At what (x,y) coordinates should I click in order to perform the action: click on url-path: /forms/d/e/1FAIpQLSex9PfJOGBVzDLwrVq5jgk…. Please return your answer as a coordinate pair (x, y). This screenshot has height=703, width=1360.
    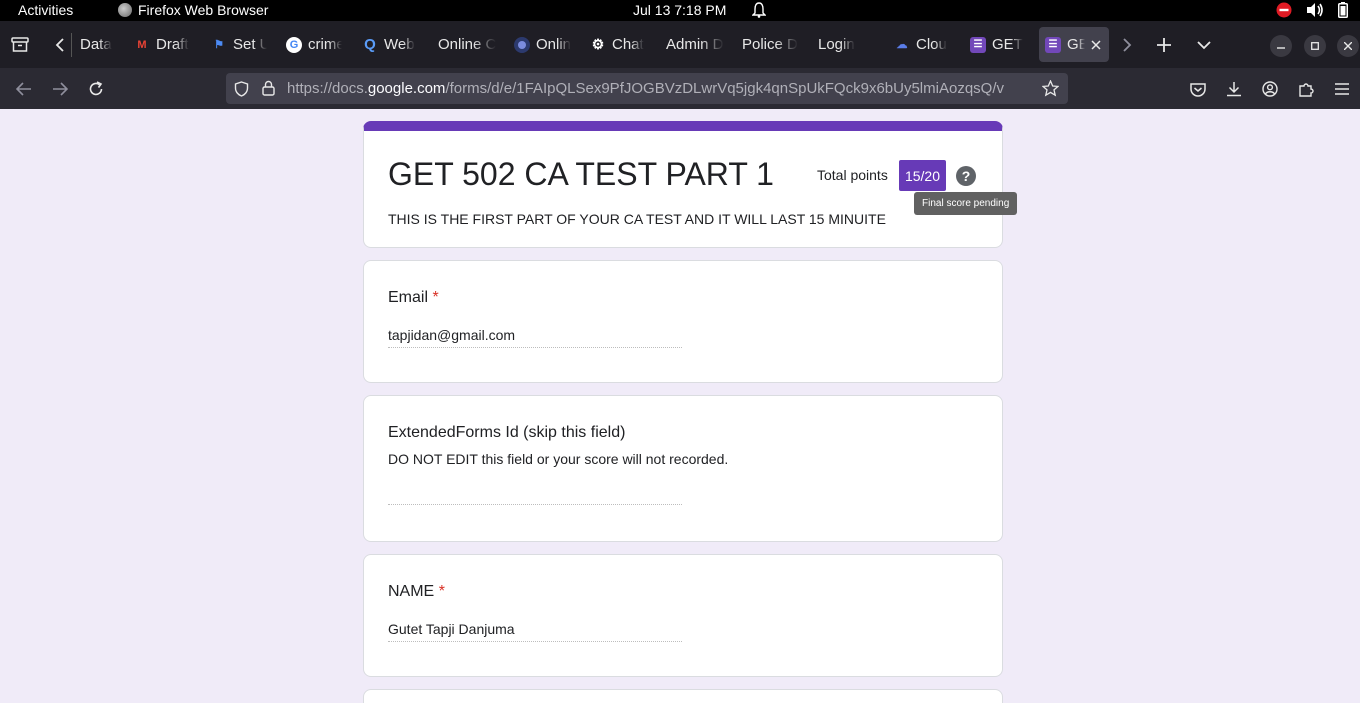
    Looking at the image, I should click on (724, 88).